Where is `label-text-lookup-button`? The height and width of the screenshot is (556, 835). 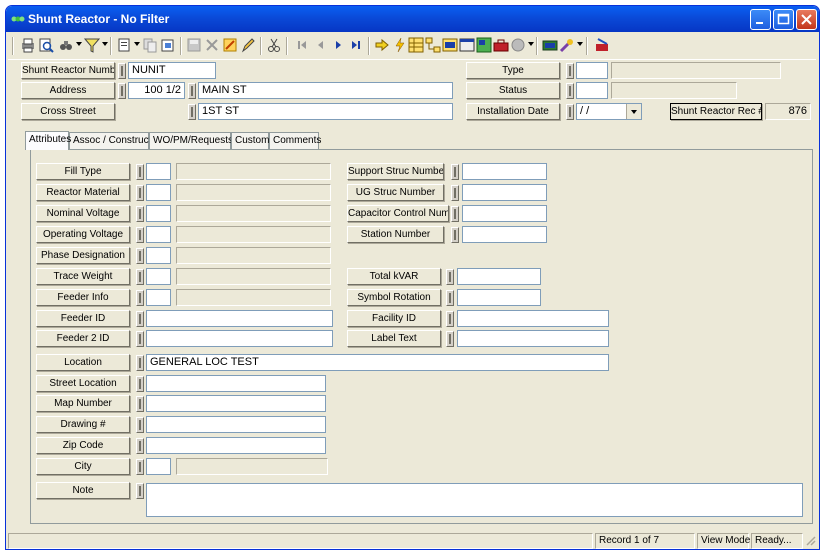
label-text-lookup-button is located at coordinates (450, 339).